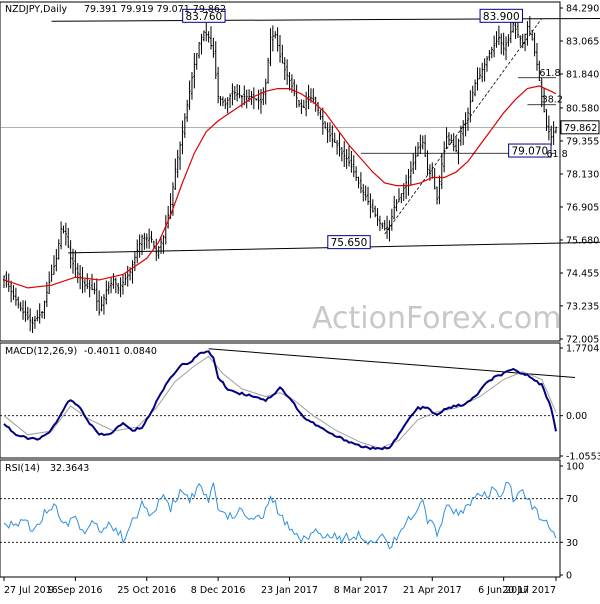  I want to click on xtick-label-8: 20 Jul 2017, so click(529, 590).